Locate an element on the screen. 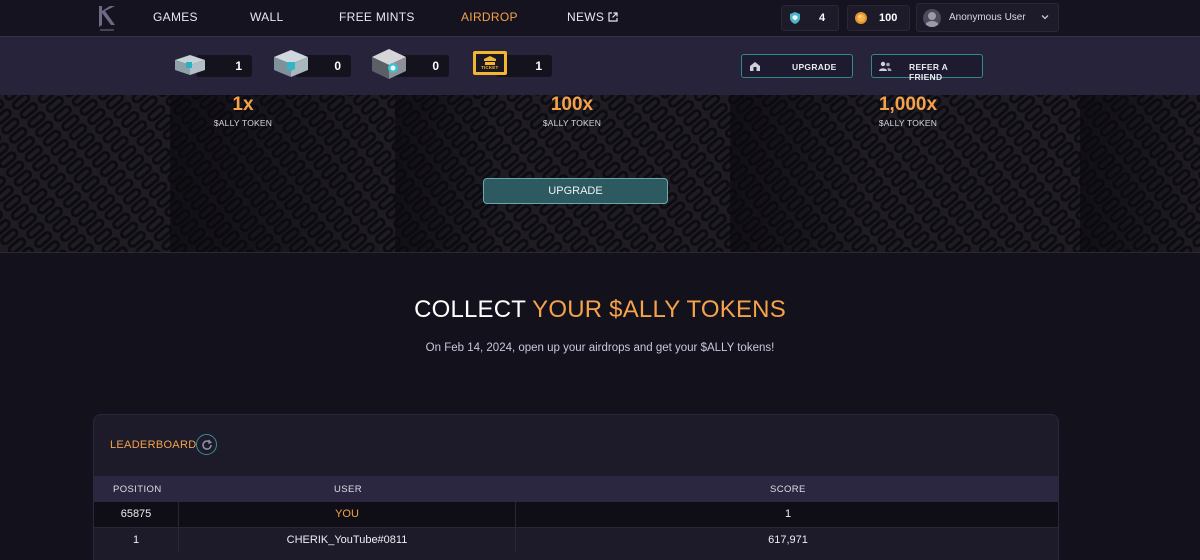 Image resolution: width=1200 pixels, height=560 pixels. collect-heading-plain: COLLECT is located at coordinates (470, 309).